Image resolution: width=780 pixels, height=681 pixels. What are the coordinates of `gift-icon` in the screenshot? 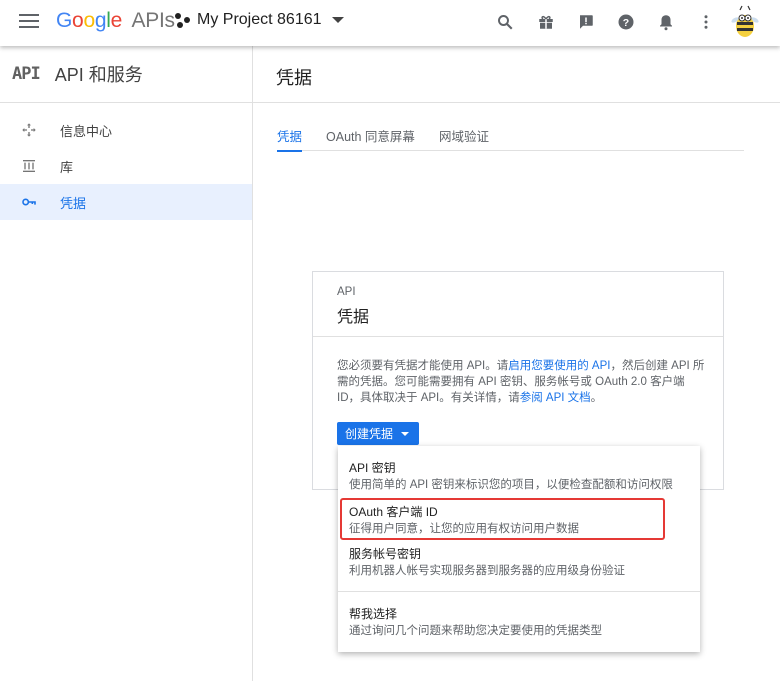 It's located at (546, 22).